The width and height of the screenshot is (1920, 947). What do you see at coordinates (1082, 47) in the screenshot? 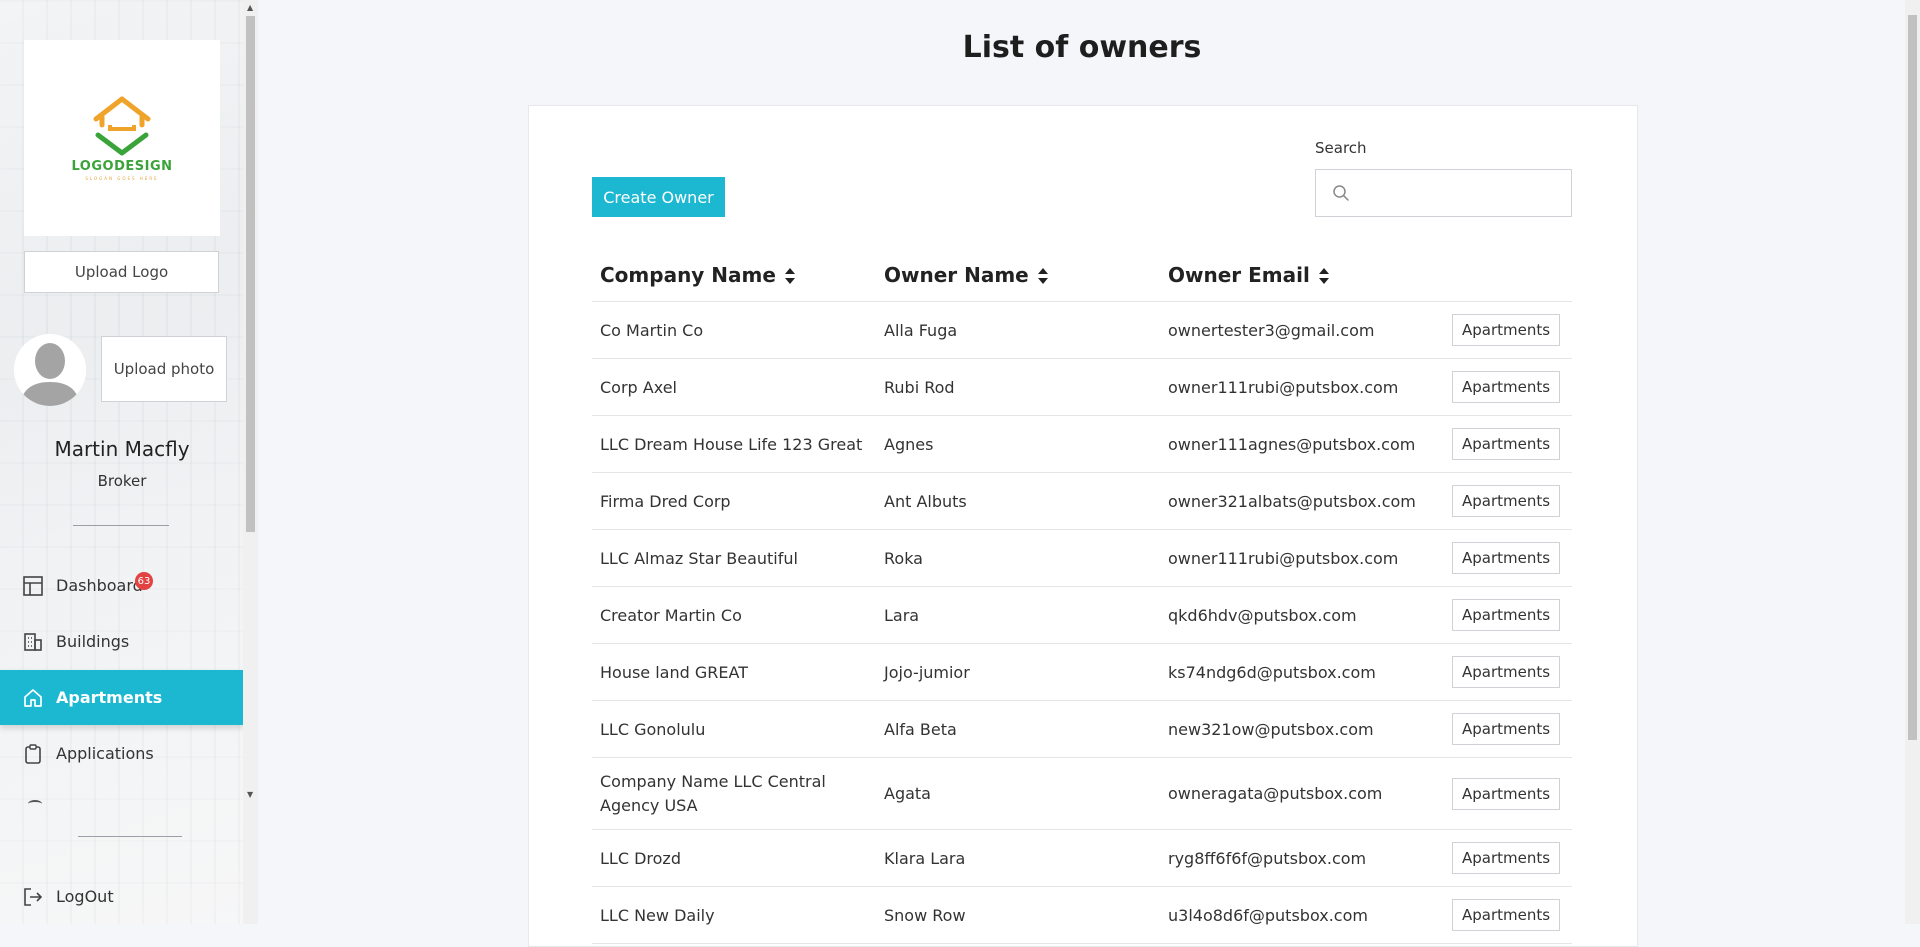
I see `page-title: List of owners` at bounding box center [1082, 47].